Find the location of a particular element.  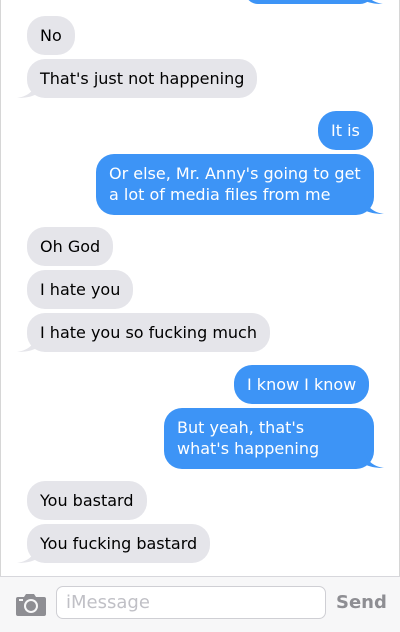

send-button: Send is located at coordinates (361, 602).